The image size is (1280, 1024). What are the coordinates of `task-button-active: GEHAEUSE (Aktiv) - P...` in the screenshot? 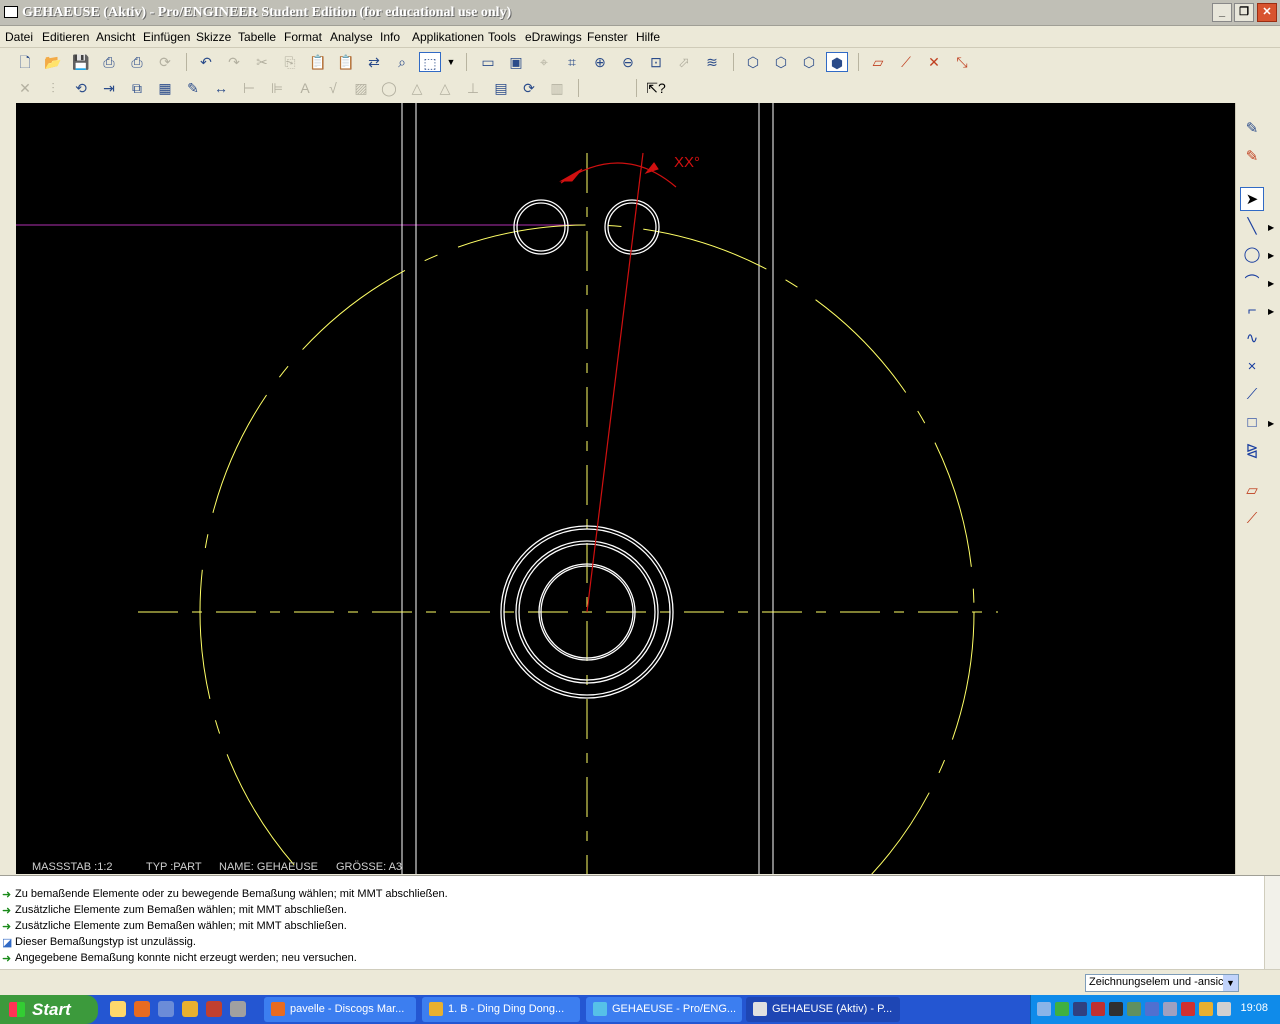 It's located at (823, 1009).